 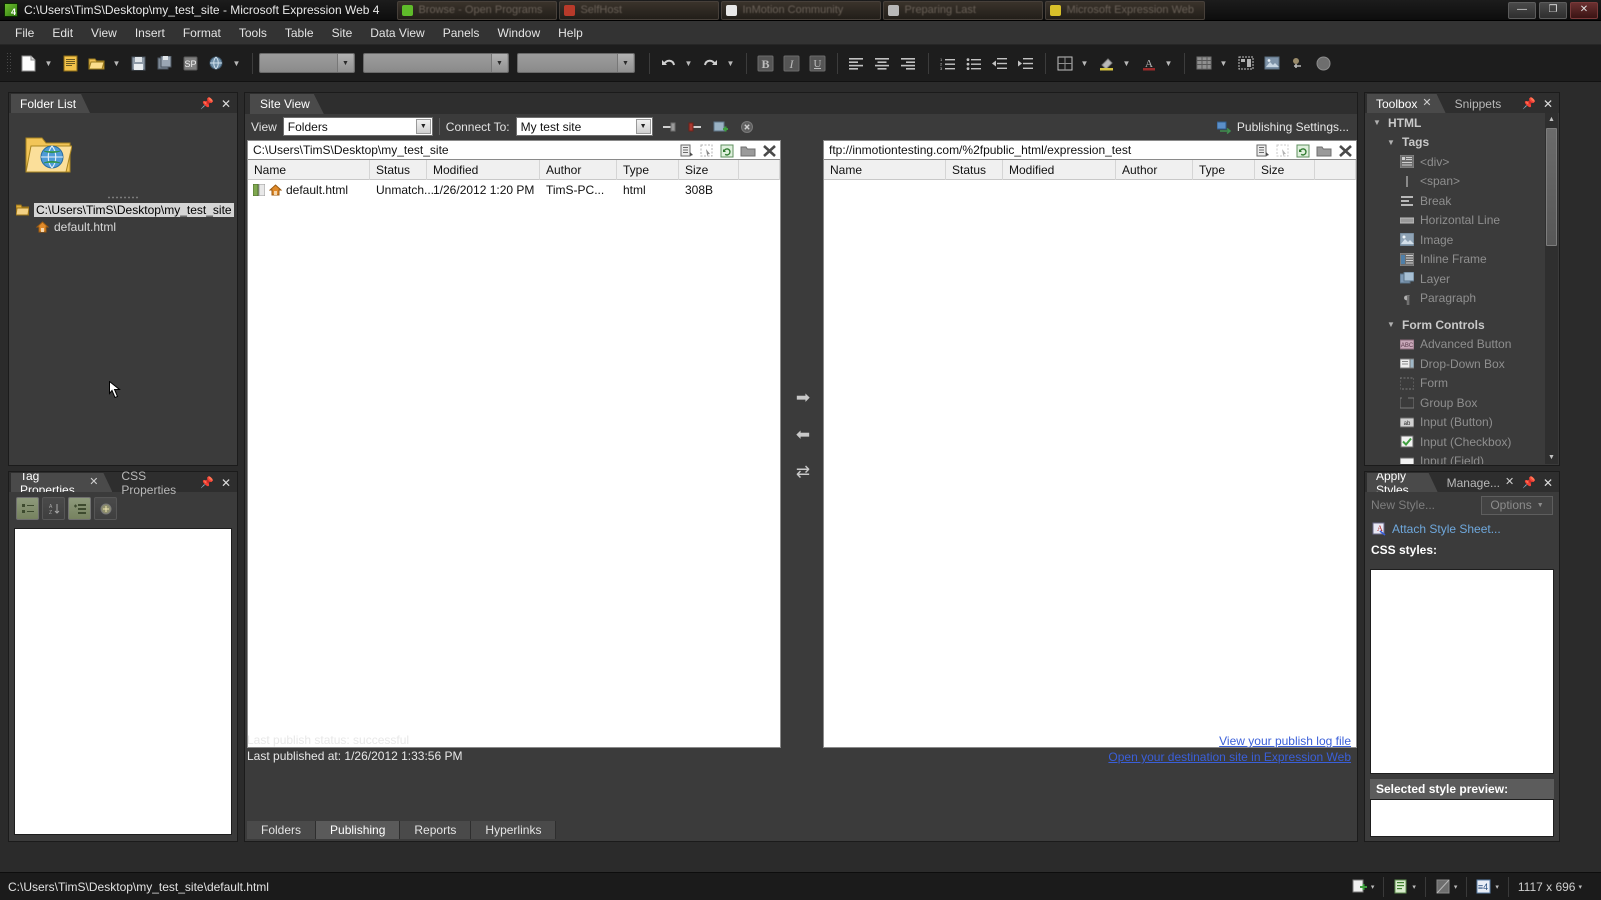 I want to click on open-folder-dropdown-arrow: ▼, so click(x=116, y=63).